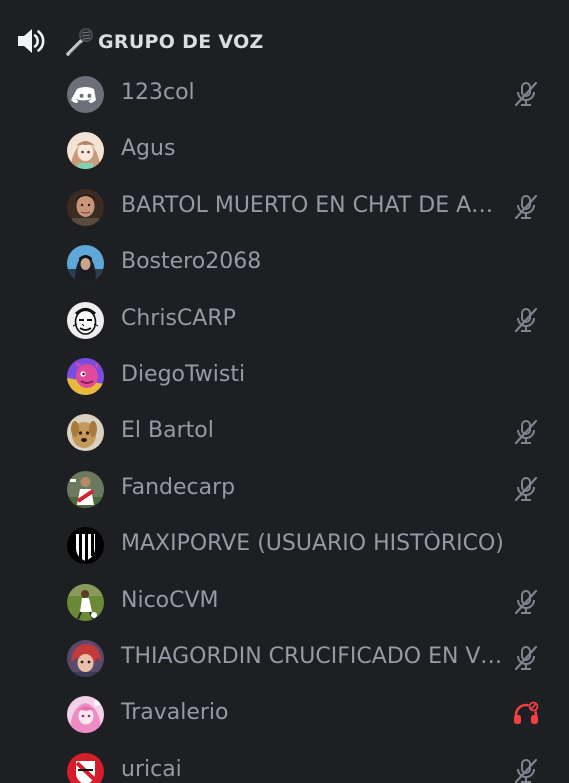 The width and height of the screenshot is (569, 783). I want to click on voice-member: El Bartol, so click(284, 432).